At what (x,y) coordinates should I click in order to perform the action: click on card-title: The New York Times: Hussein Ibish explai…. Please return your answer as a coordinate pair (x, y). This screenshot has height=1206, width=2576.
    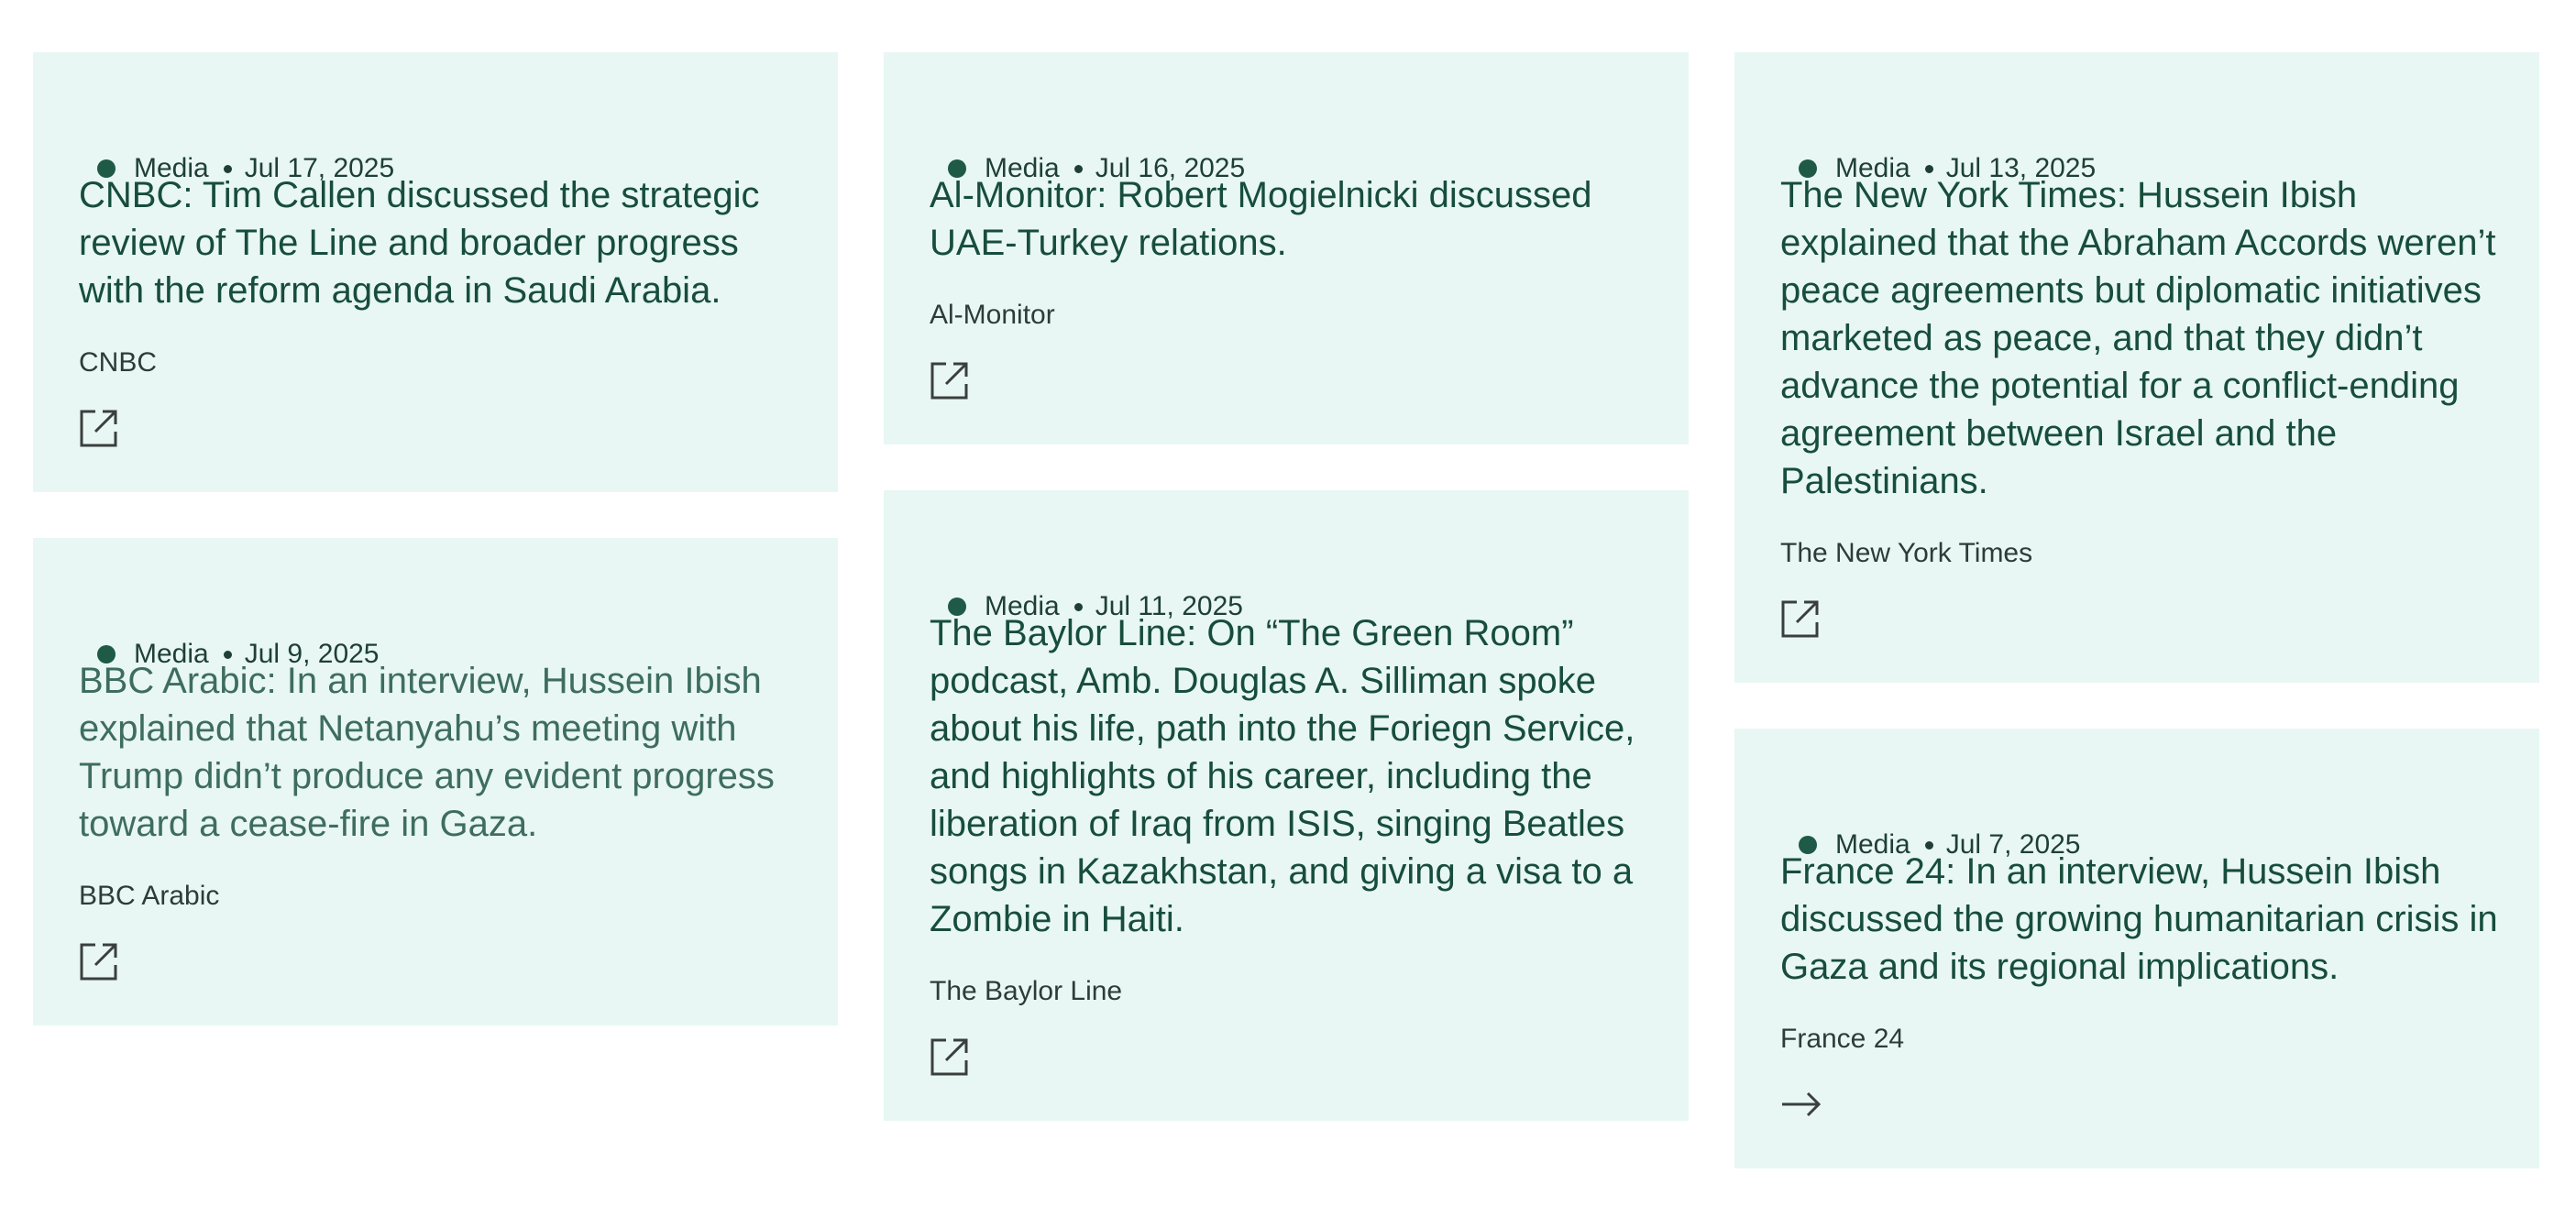
    Looking at the image, I should click on (2146, 338).